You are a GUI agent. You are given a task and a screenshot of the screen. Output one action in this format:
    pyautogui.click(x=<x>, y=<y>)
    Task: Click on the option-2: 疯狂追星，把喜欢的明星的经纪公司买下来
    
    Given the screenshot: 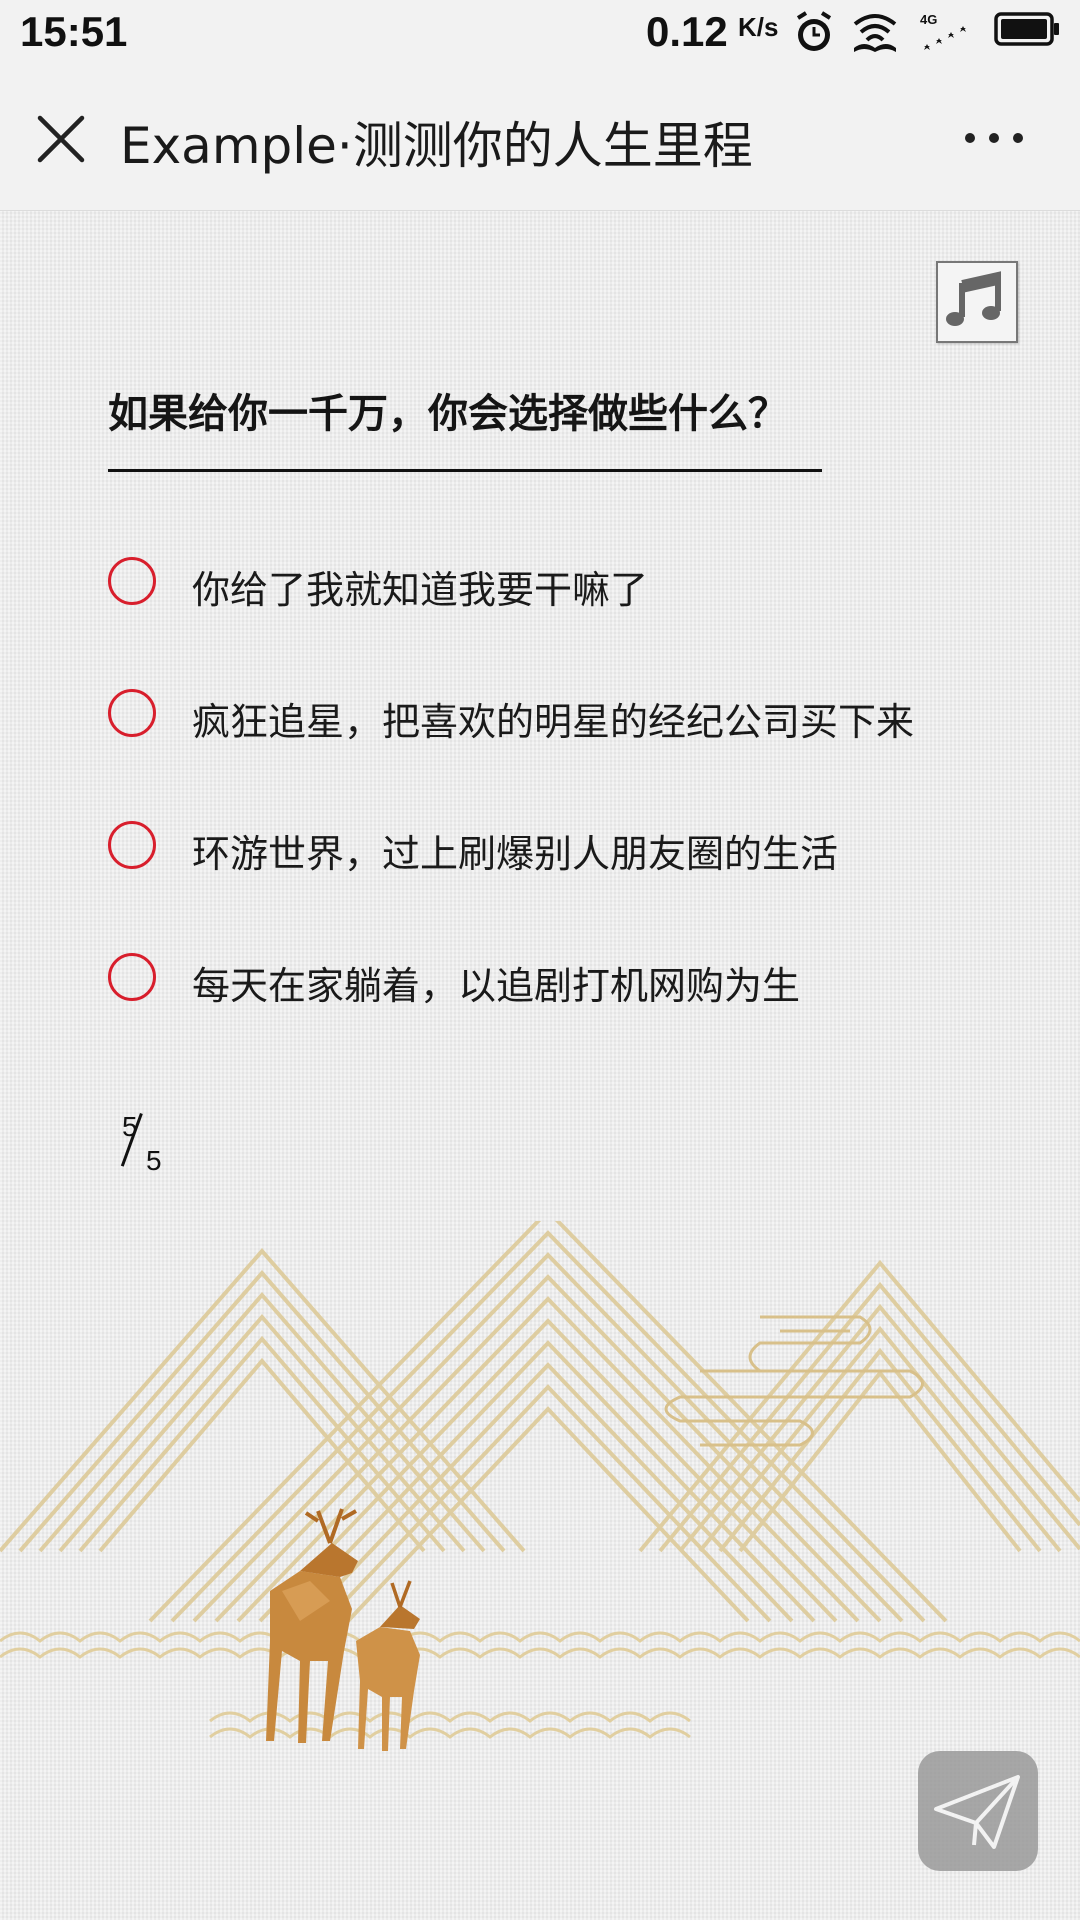 What is the action you would take?
    pyautogui.click(x=538, y=717)
    